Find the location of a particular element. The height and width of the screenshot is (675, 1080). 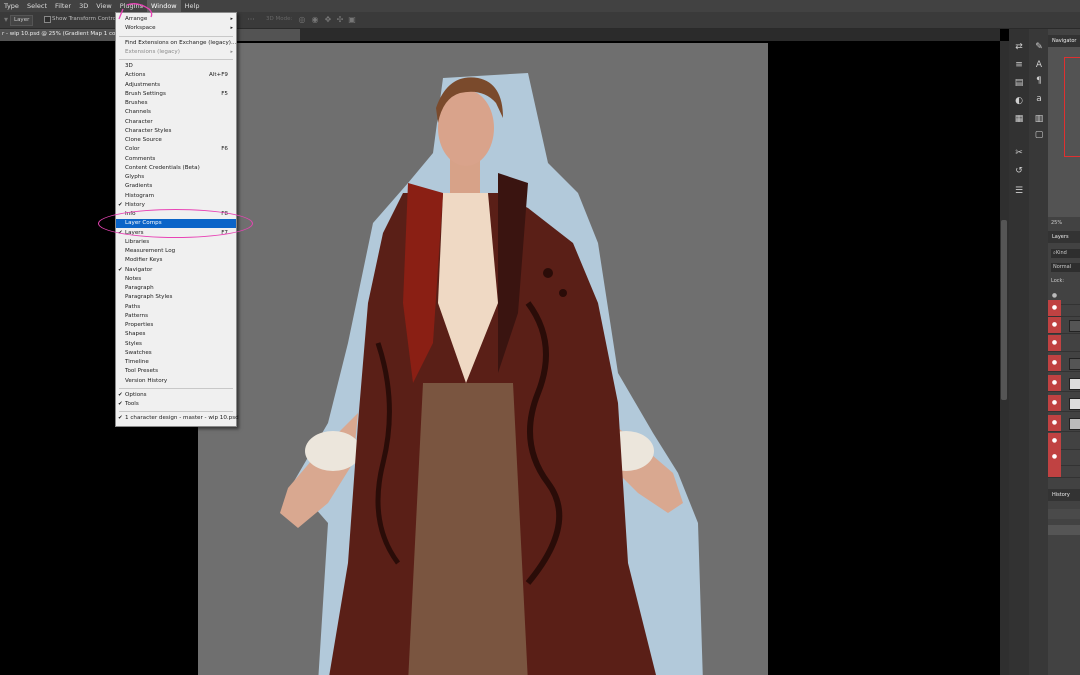

navigator-zoom: 25% is located at coordinates (1056, 223).